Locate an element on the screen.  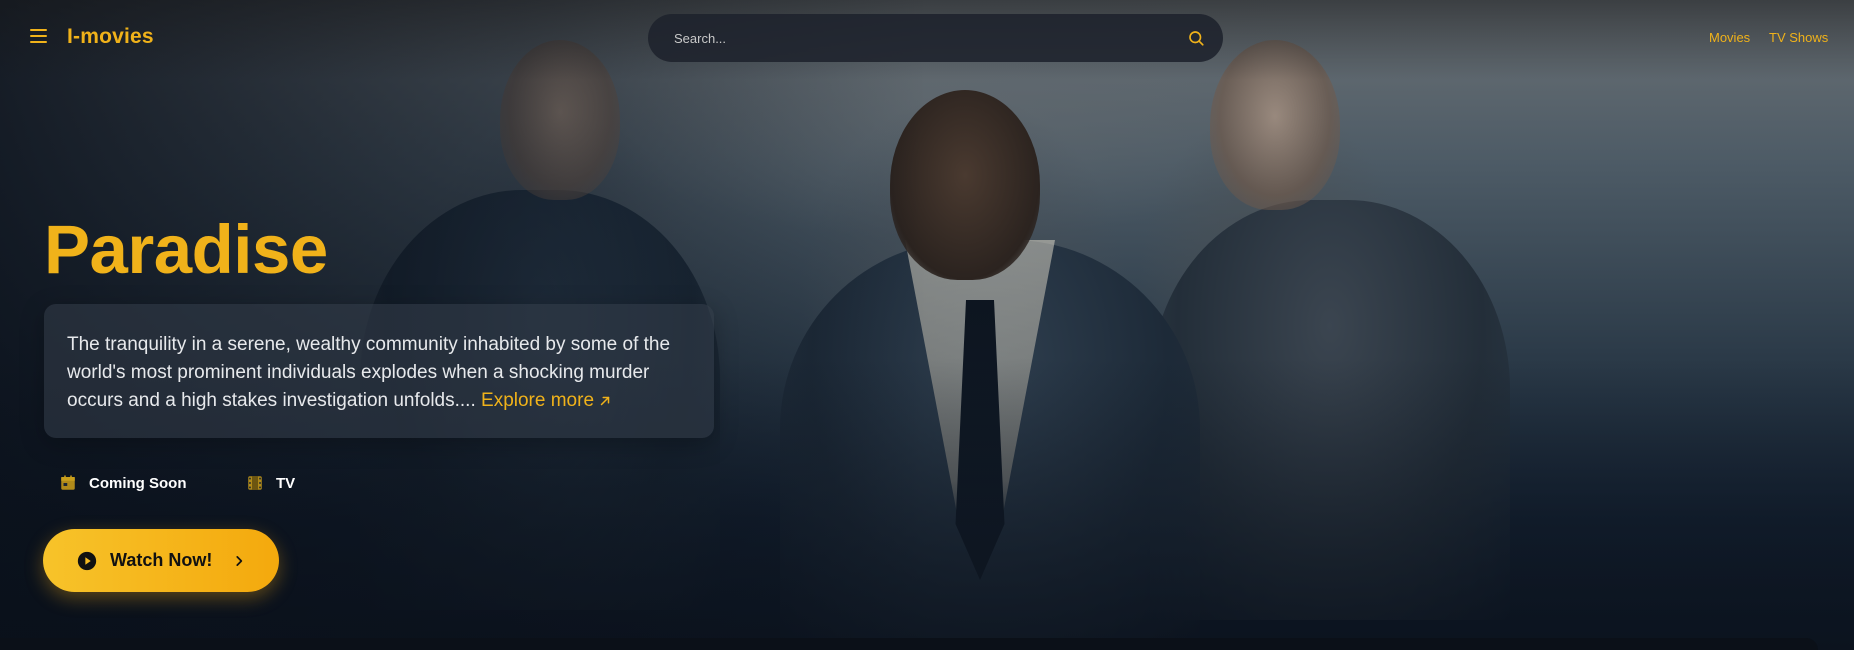
watch-now-button: Watch Now! is located at coordinates (161, 560).